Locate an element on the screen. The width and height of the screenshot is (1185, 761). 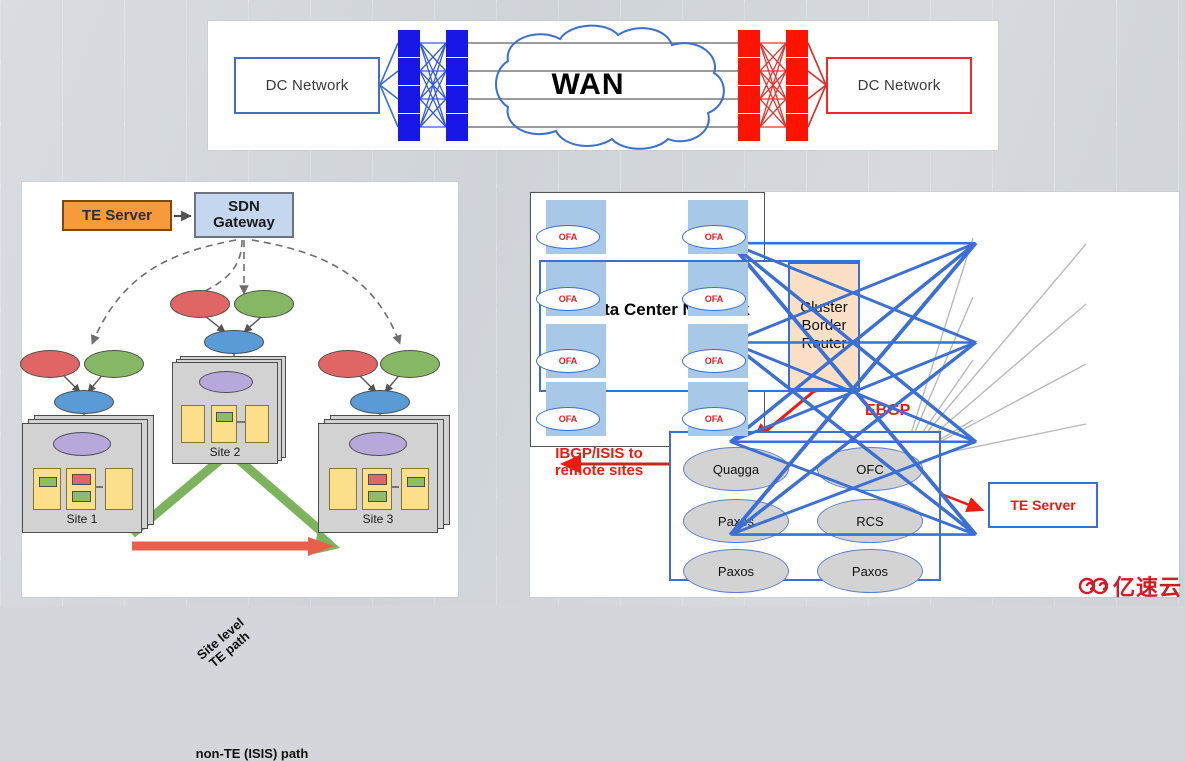
ofa-agent-l3: OFA is located at coordinates (568, 361).